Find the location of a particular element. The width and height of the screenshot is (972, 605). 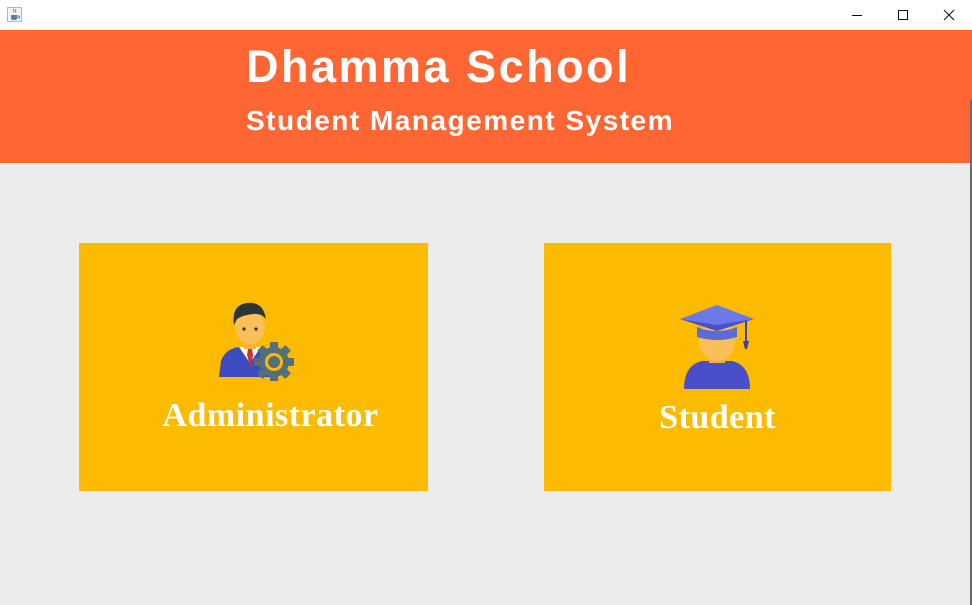

minimize-icon is located at coordinates (857, 15).